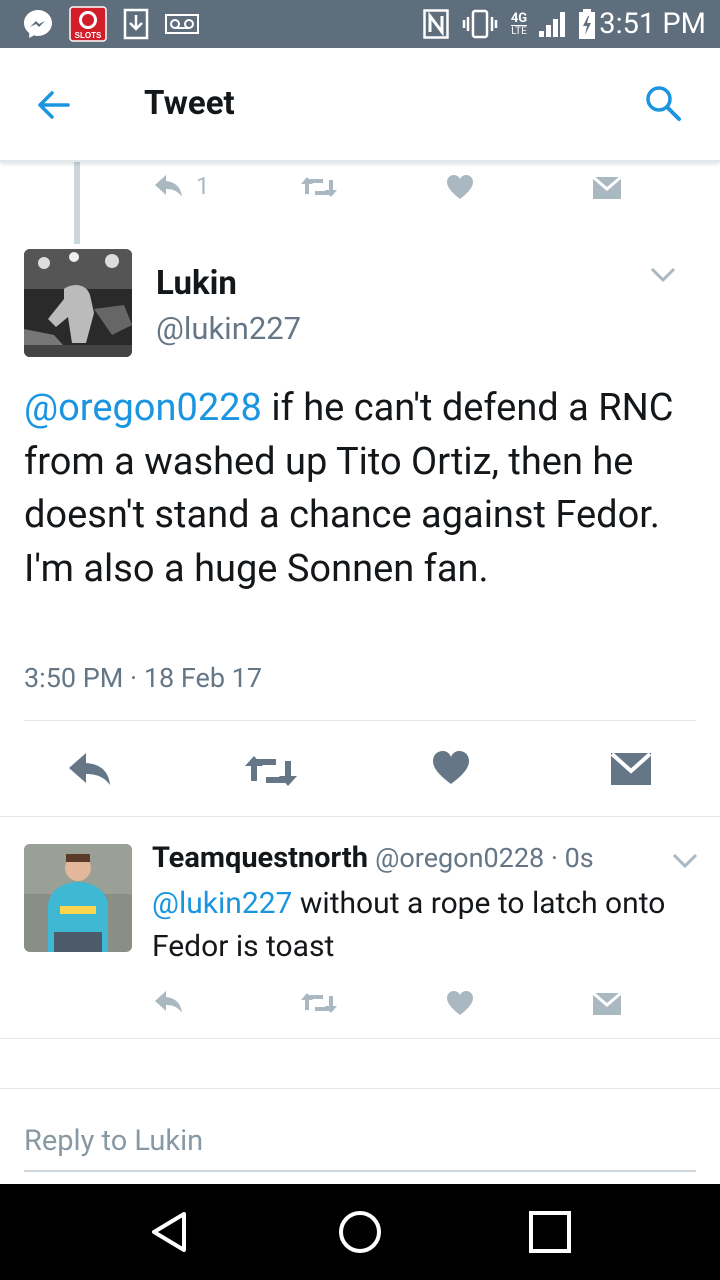  I want to click on avatar-photo, so click(78, 303).